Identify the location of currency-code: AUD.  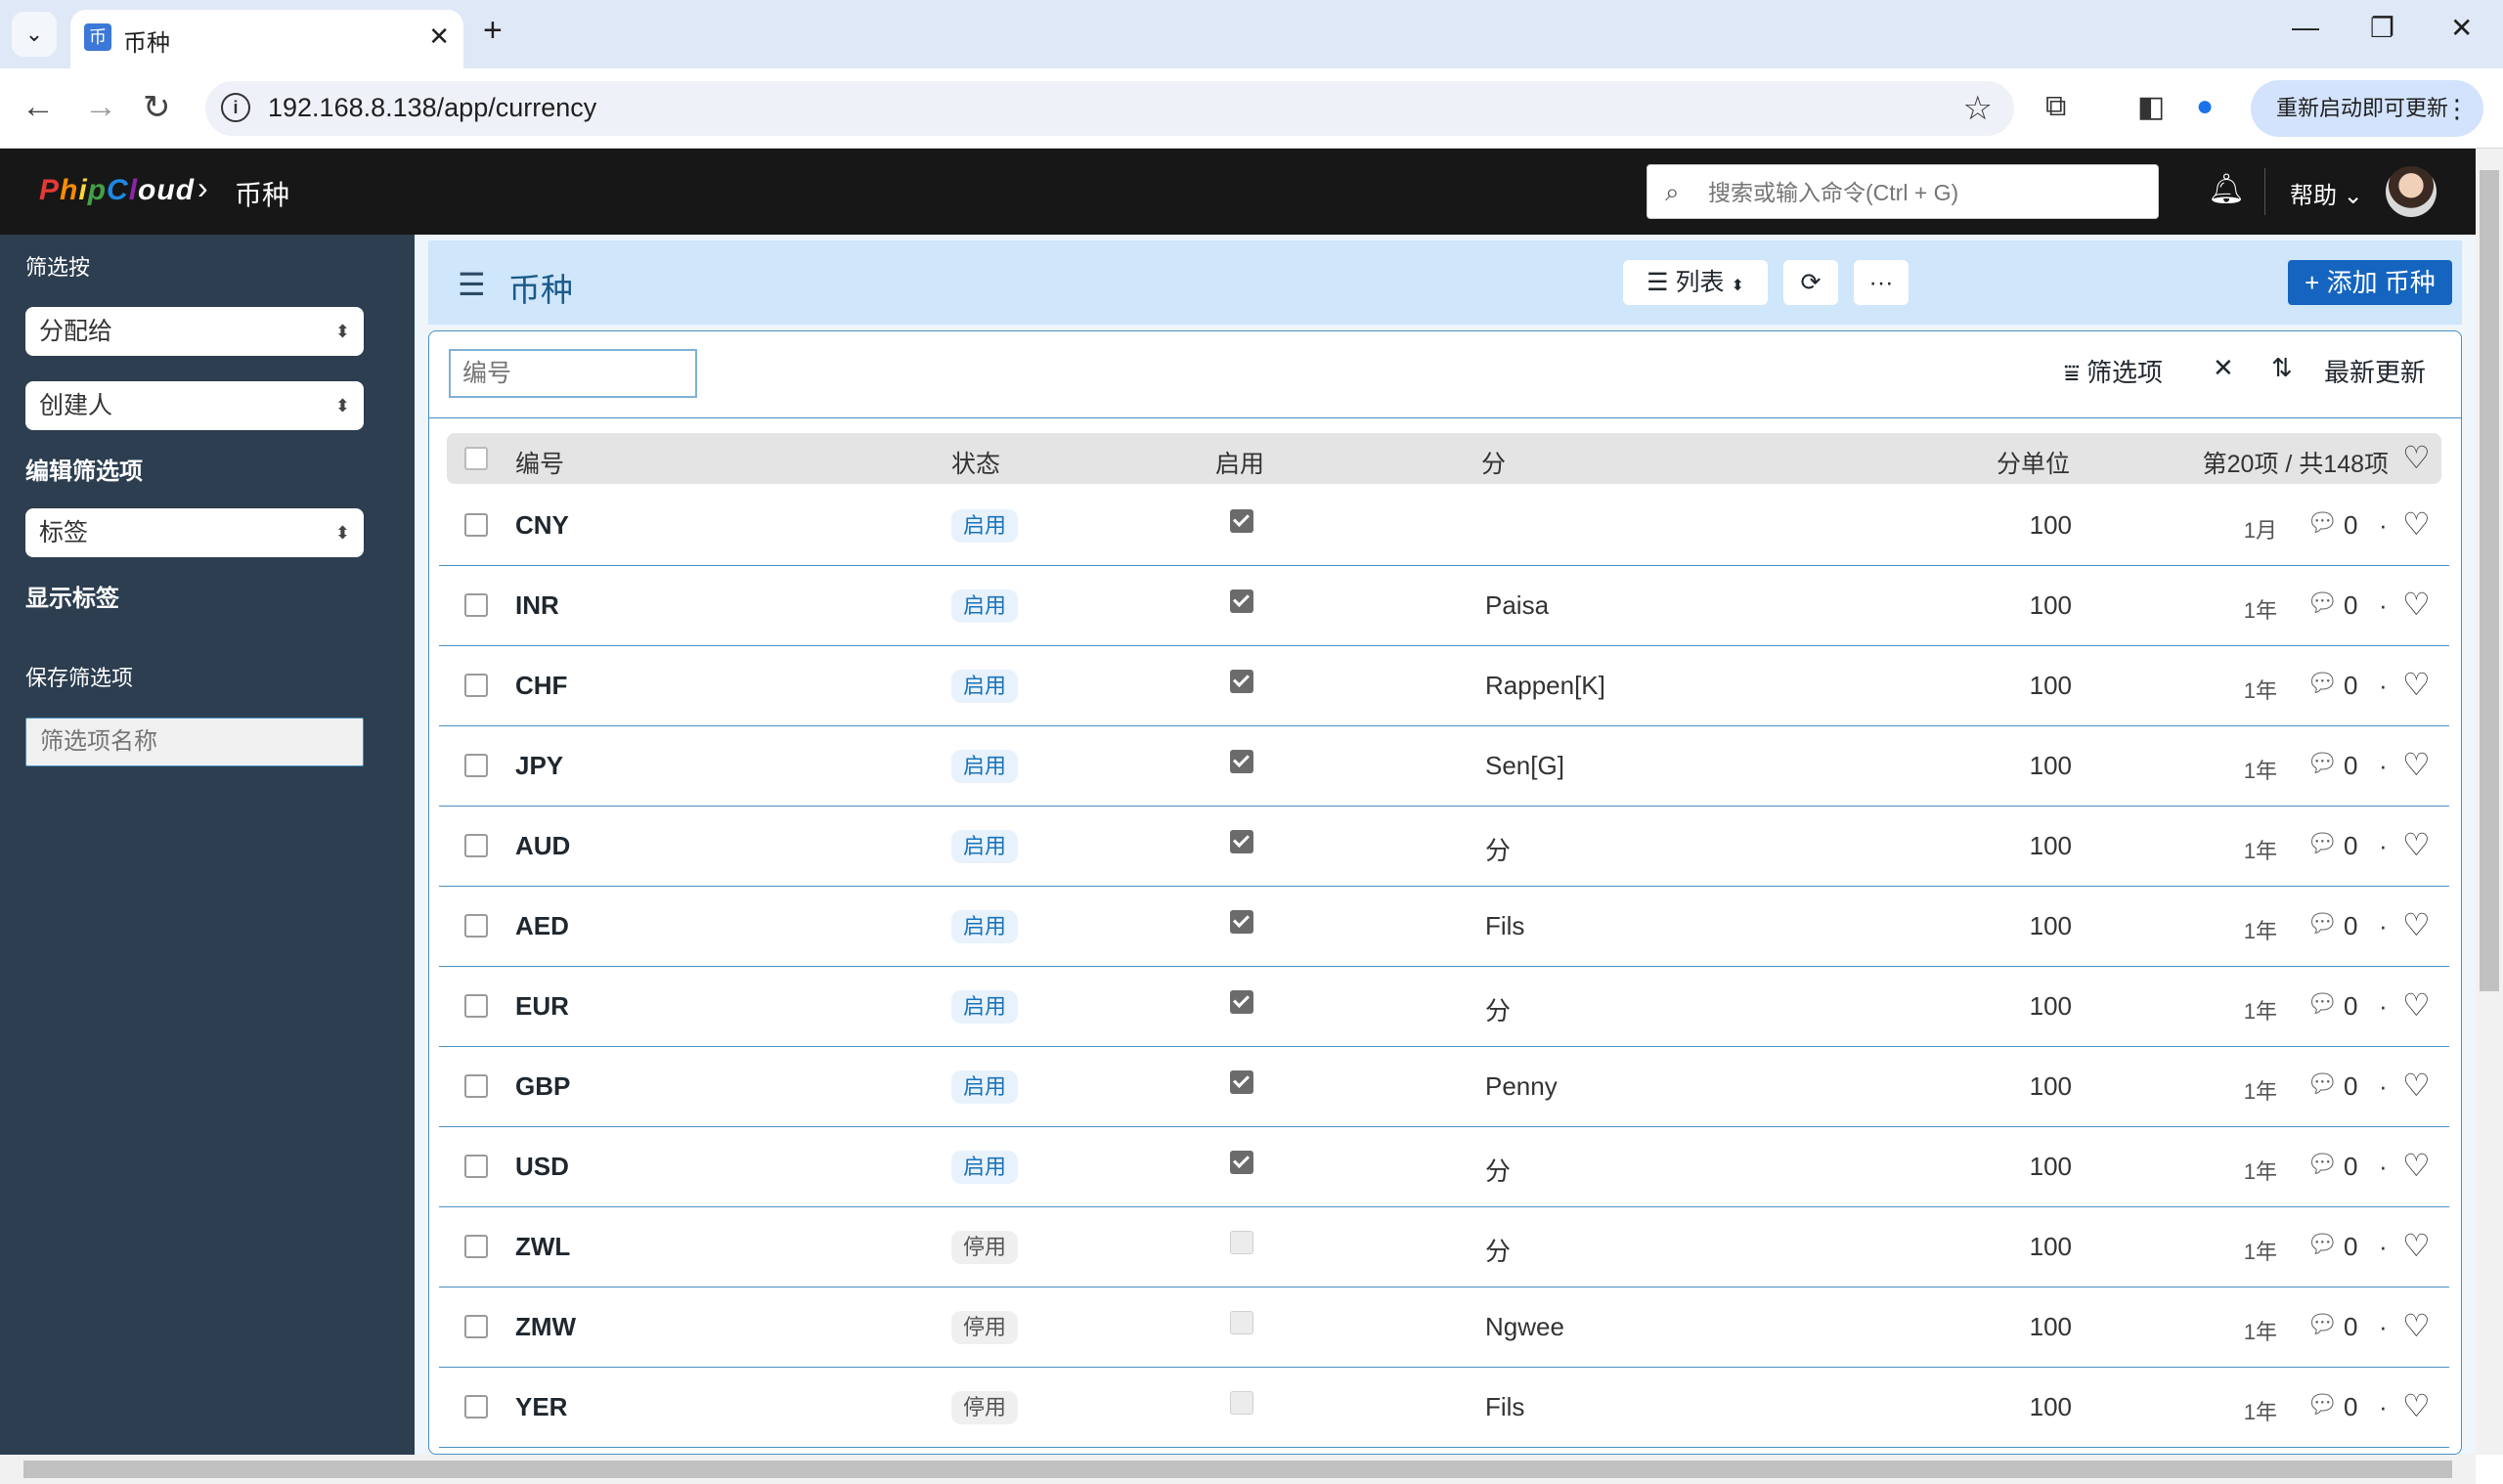
(542, 846).